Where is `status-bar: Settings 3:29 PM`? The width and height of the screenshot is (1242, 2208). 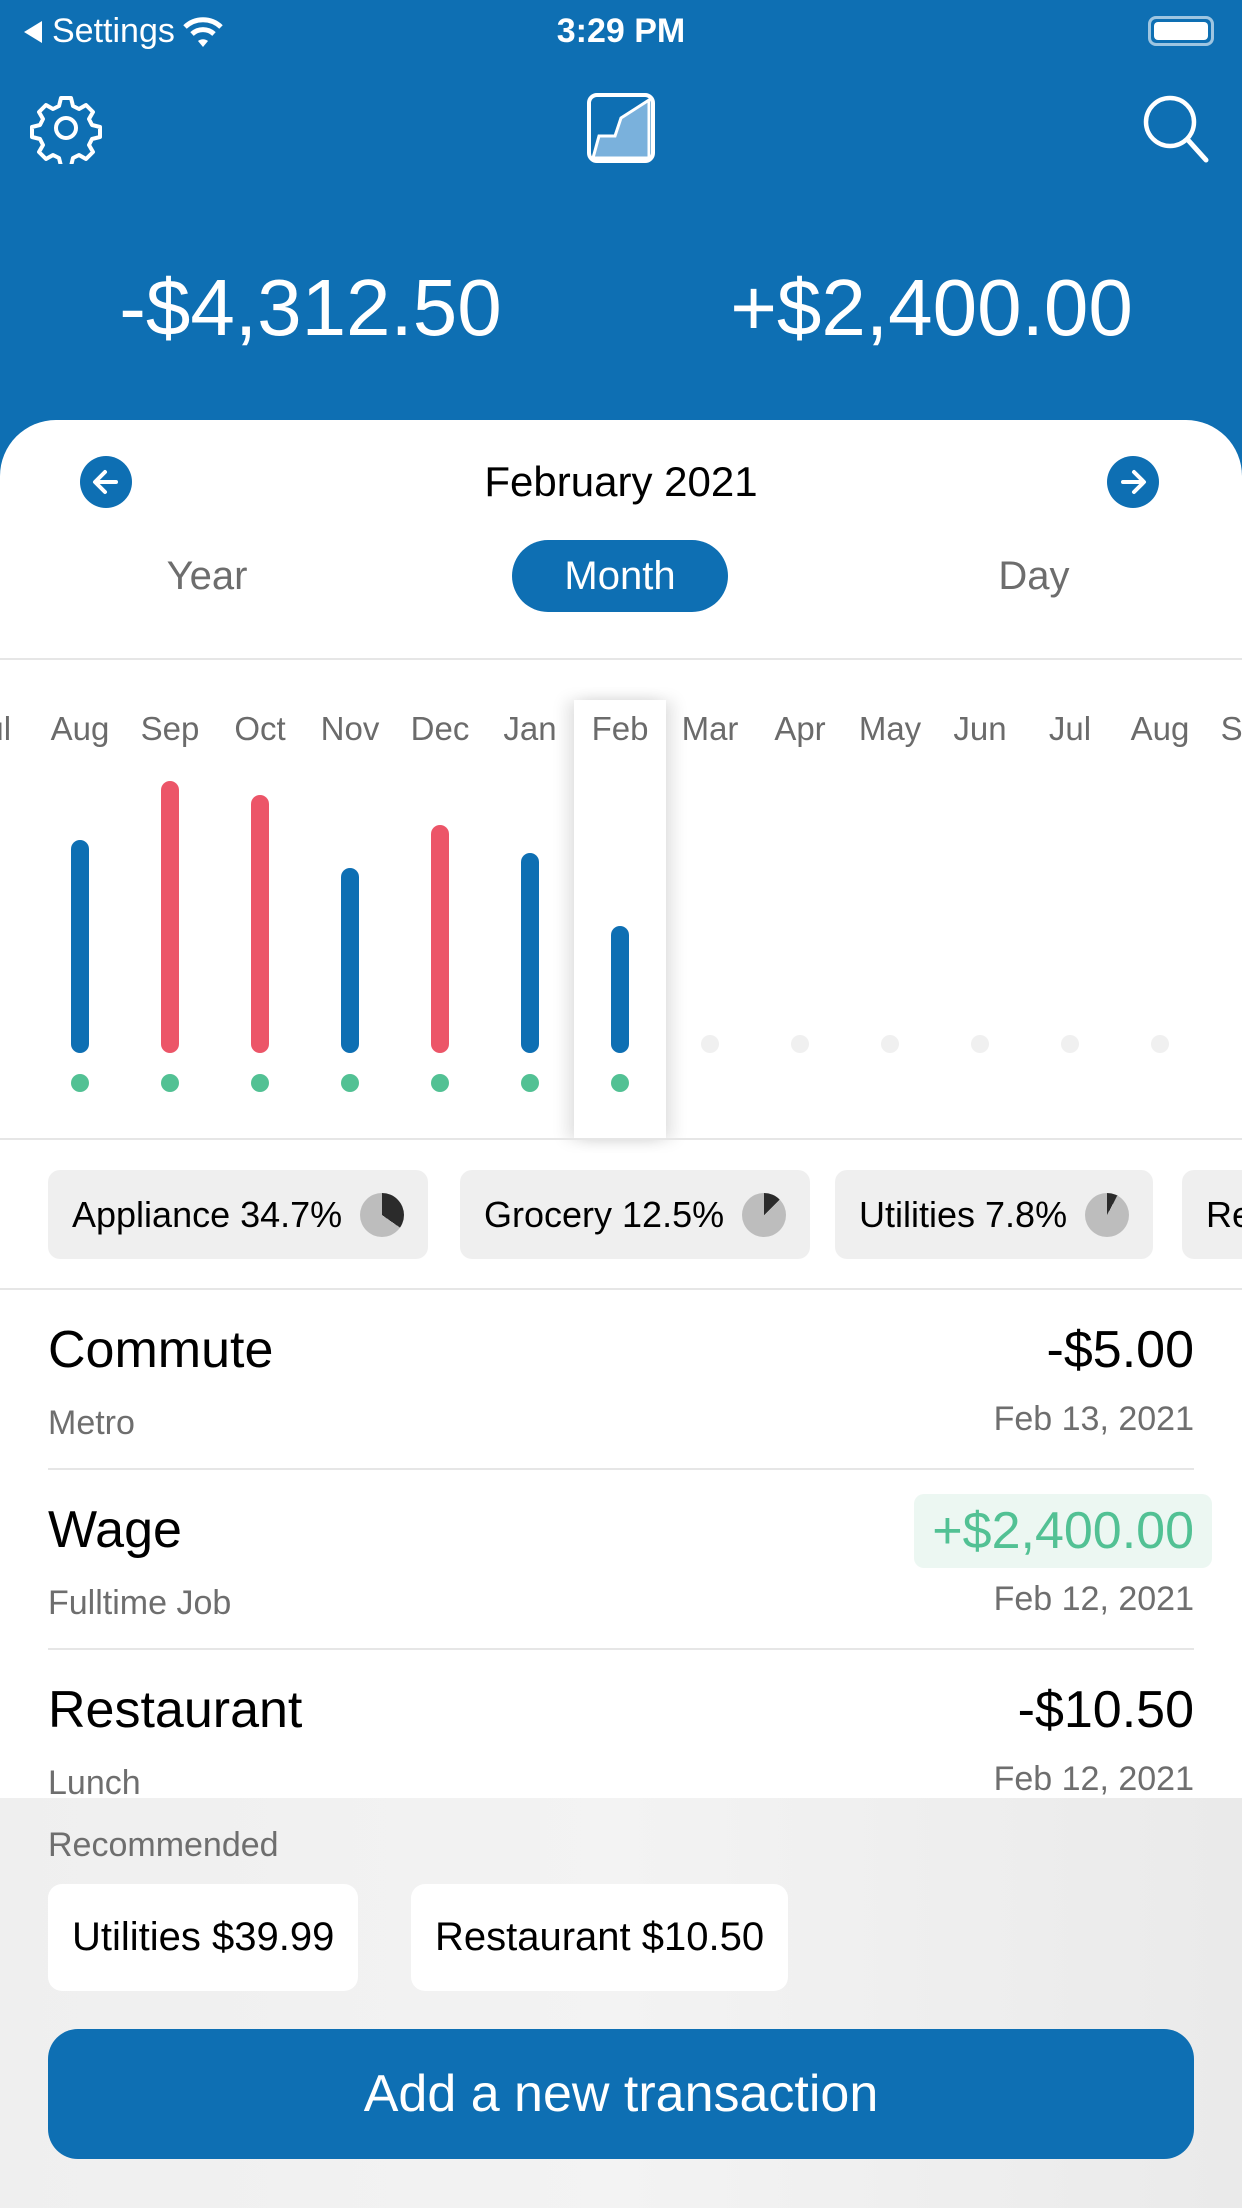
status-bar: Settings 3:29 PM is located at coordinates (621, 31).